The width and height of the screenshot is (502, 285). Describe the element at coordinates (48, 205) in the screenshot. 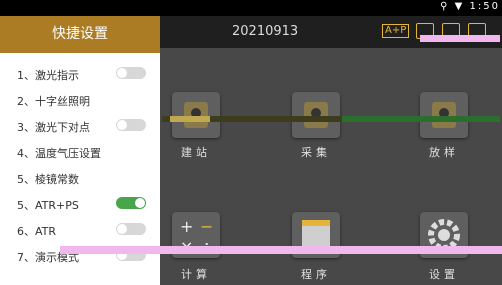

I see `menu-item-atr-ps: 5、ATR+PS` at that location.